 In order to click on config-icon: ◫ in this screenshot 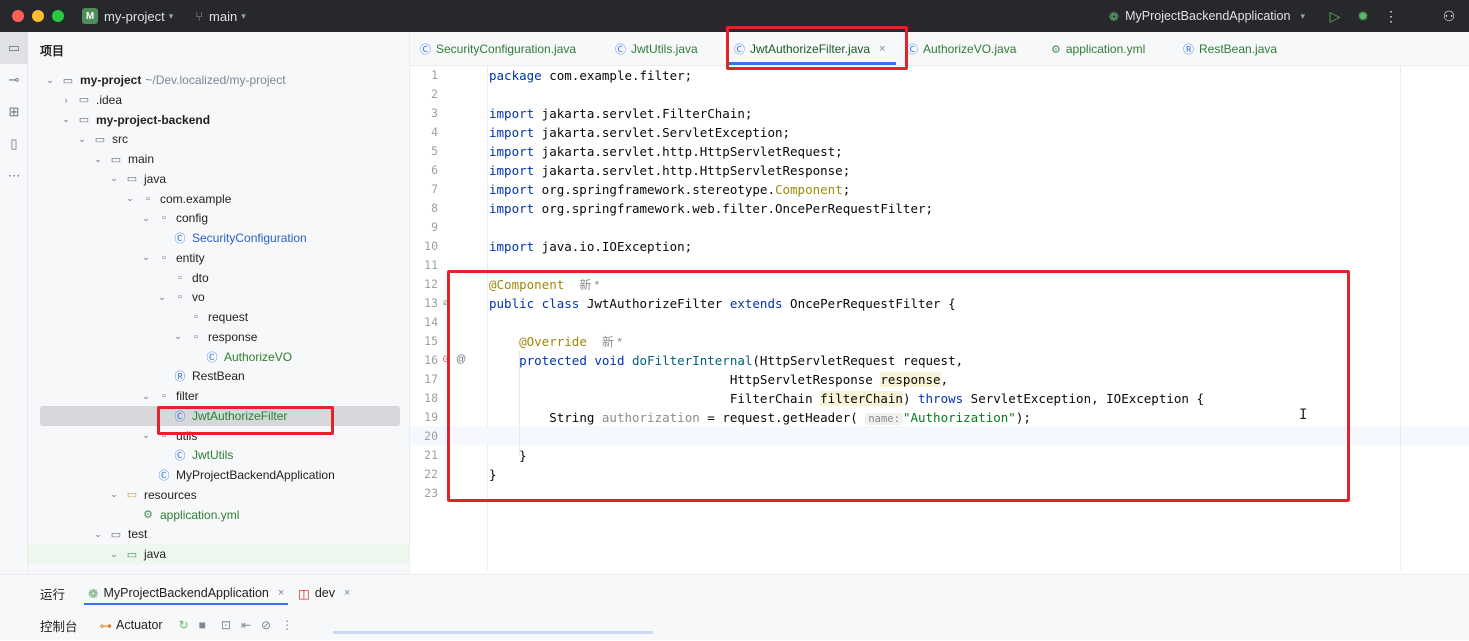, I will do `click(304, 593)`.